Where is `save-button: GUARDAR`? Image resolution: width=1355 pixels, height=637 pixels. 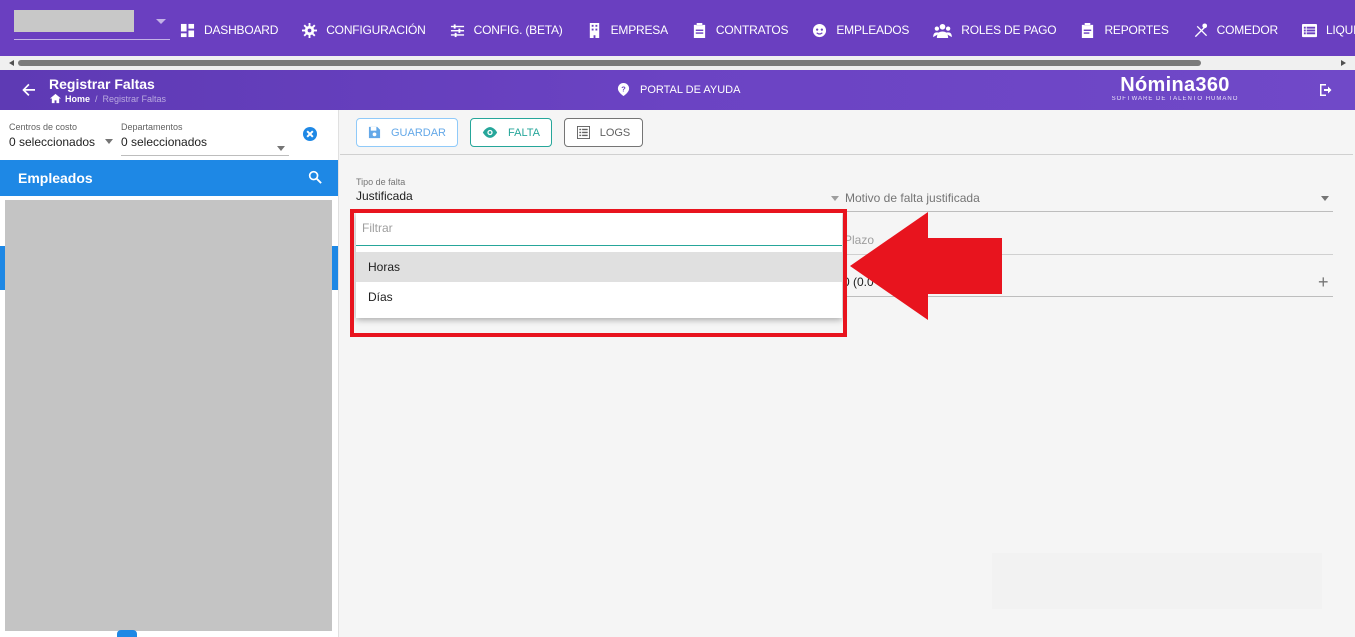
save-button: GUARDAR is located at coordinates (407, 132).